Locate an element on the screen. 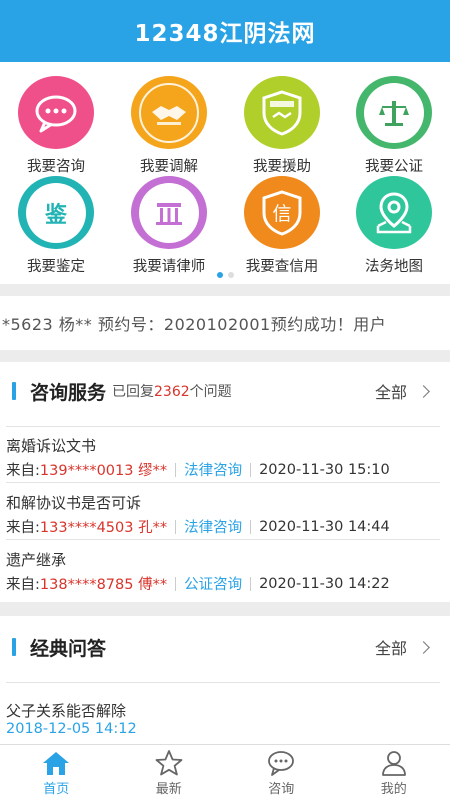  tab-label: 咨询 is located at coordinates (281, 789).